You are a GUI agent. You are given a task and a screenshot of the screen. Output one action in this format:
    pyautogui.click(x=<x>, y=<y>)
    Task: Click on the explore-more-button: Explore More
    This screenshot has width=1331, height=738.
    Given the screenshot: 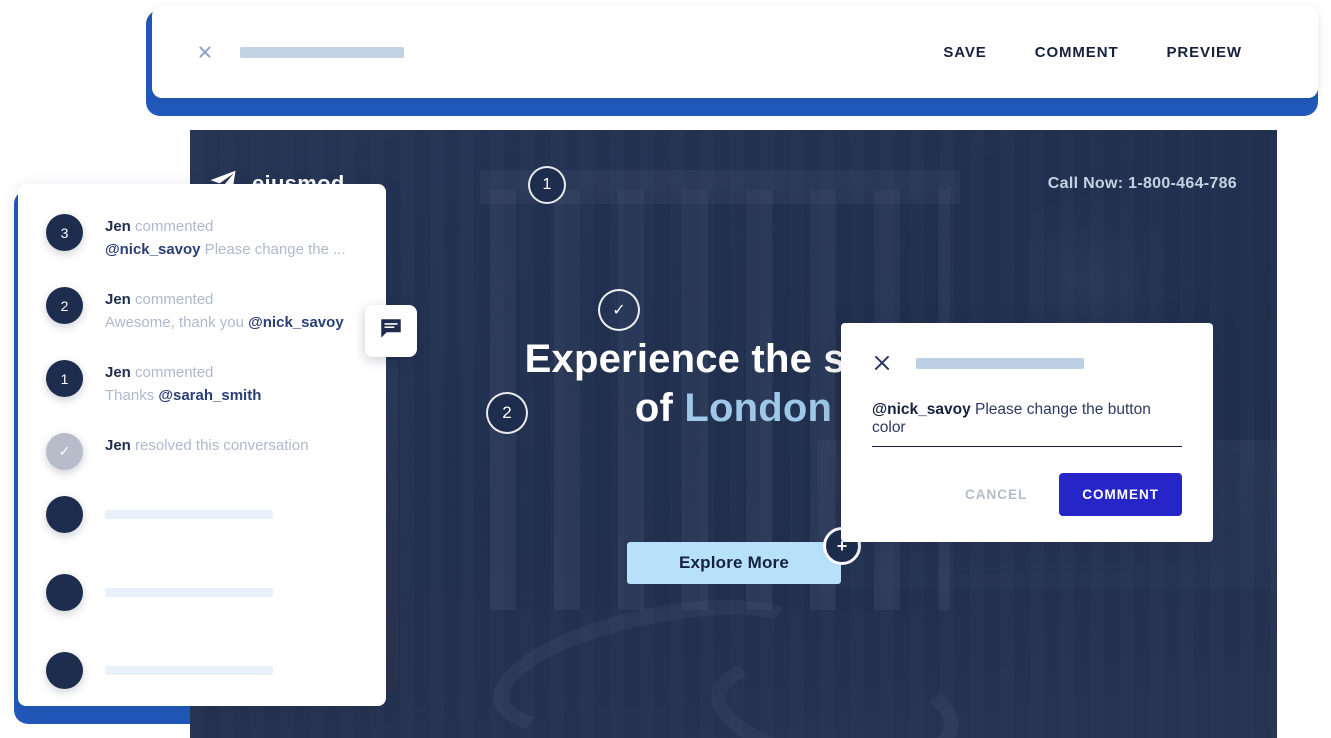 What is the action you would take?
    pyautogui.click(x=734, y=563)
    